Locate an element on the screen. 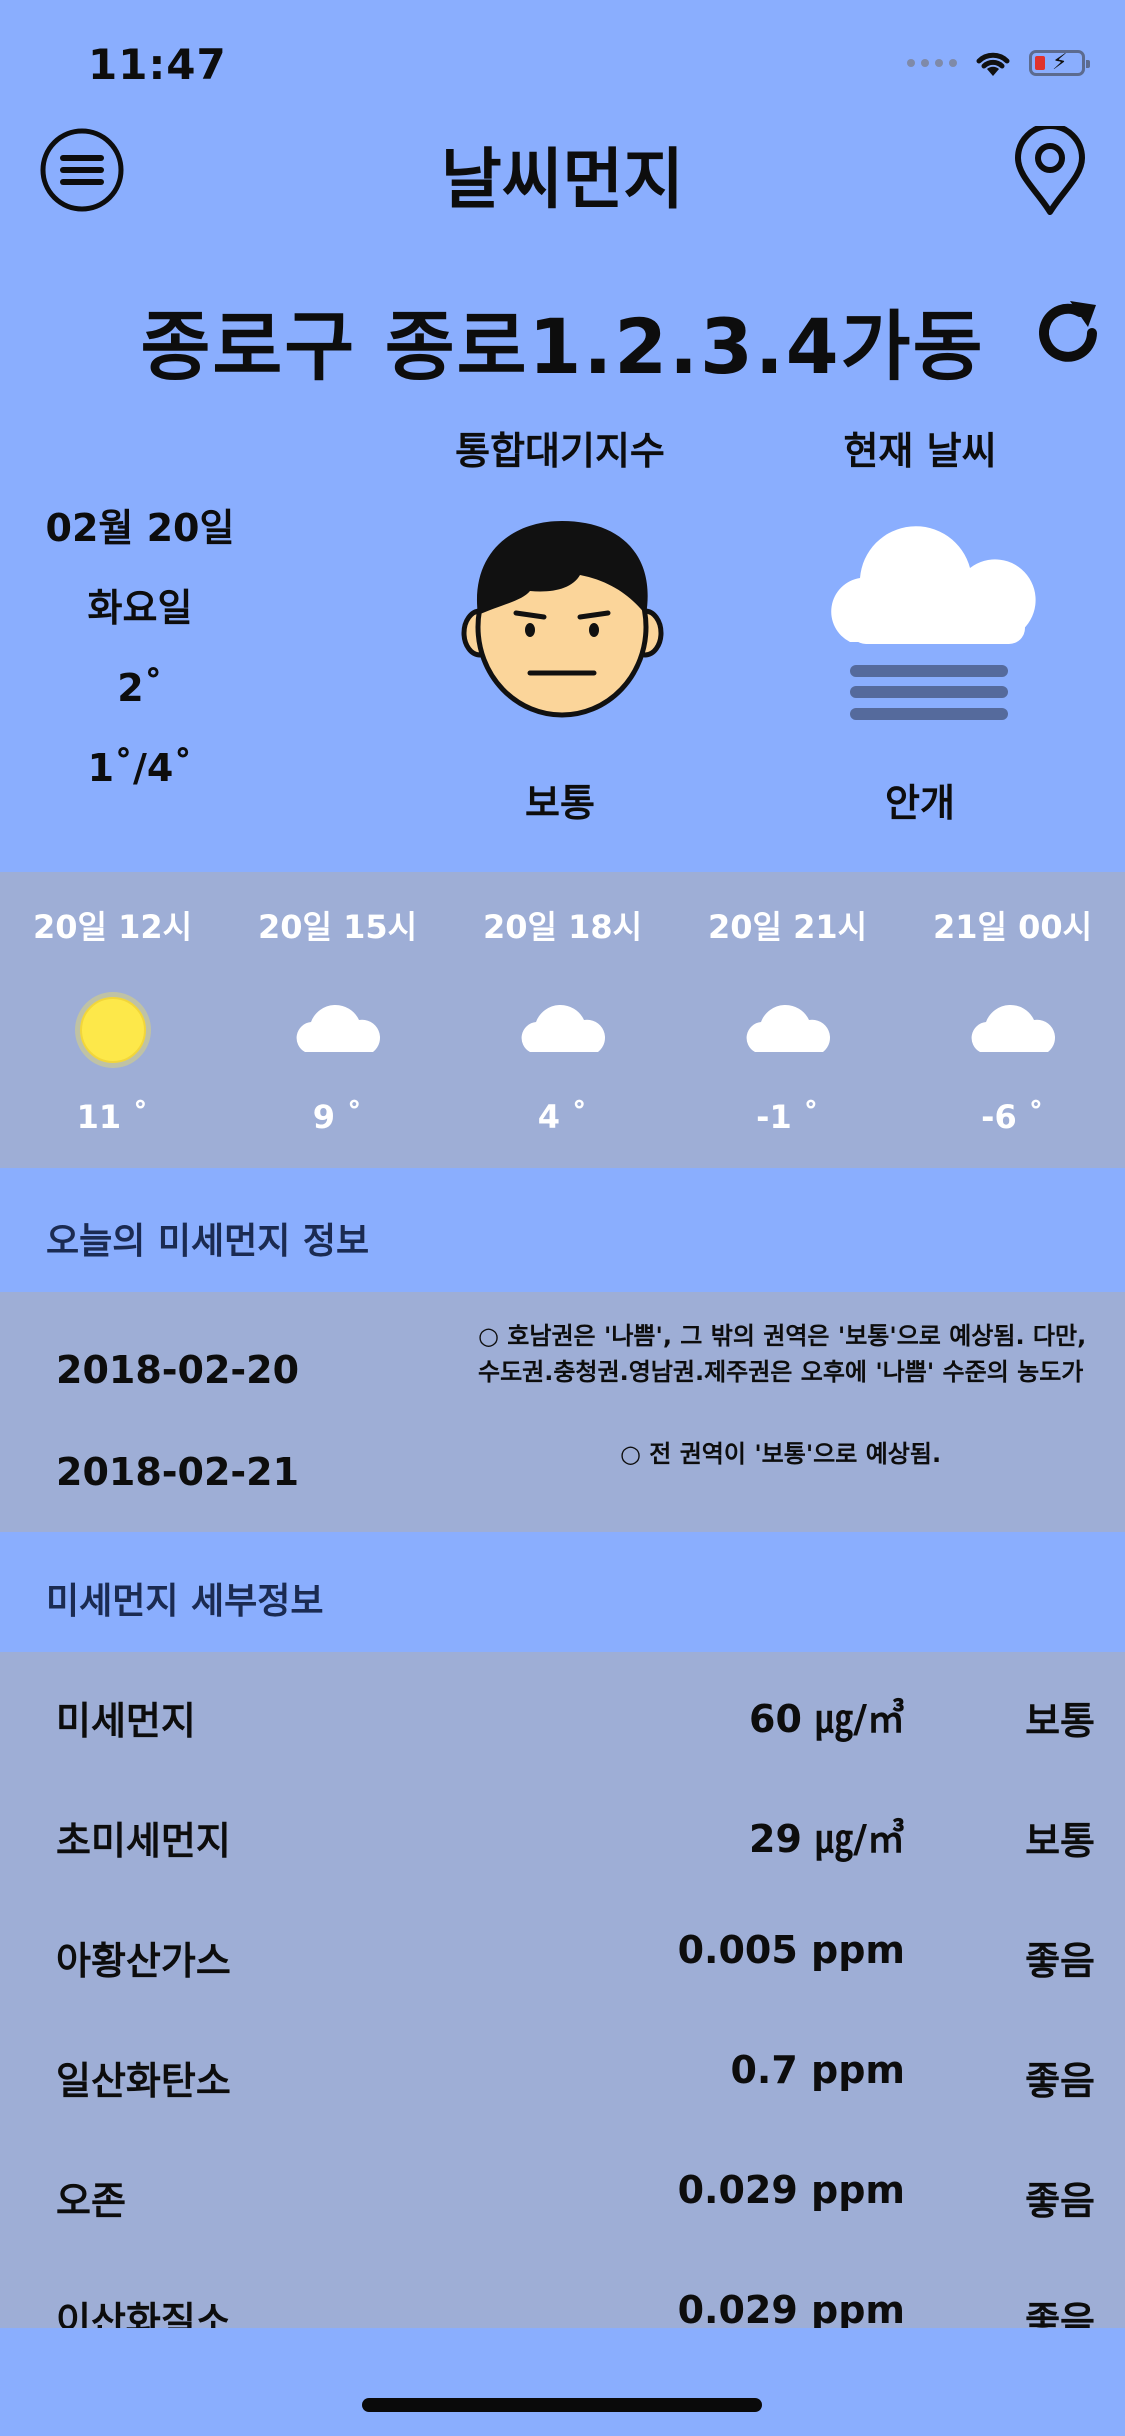 The height and width of the screenshot is (2436, 1125). dust-message-line: ○ 전 권역이 '보통'으로 예상됨. is located at coordinates (781, 1454).